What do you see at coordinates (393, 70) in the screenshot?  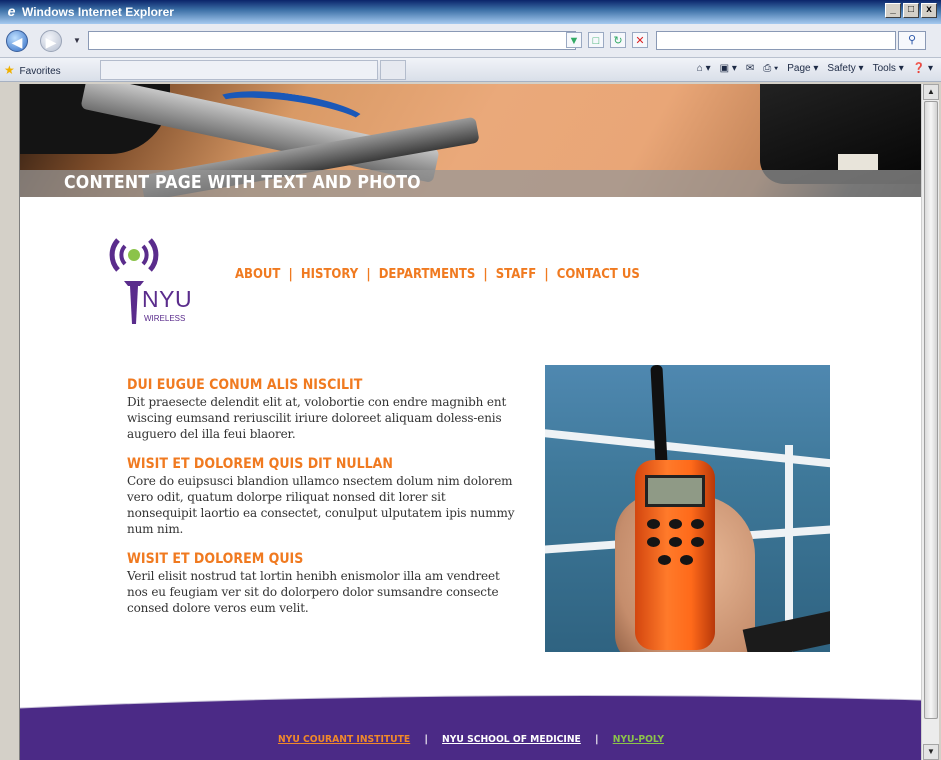 I see `new-tab-button` at bounding box center [393, 70].